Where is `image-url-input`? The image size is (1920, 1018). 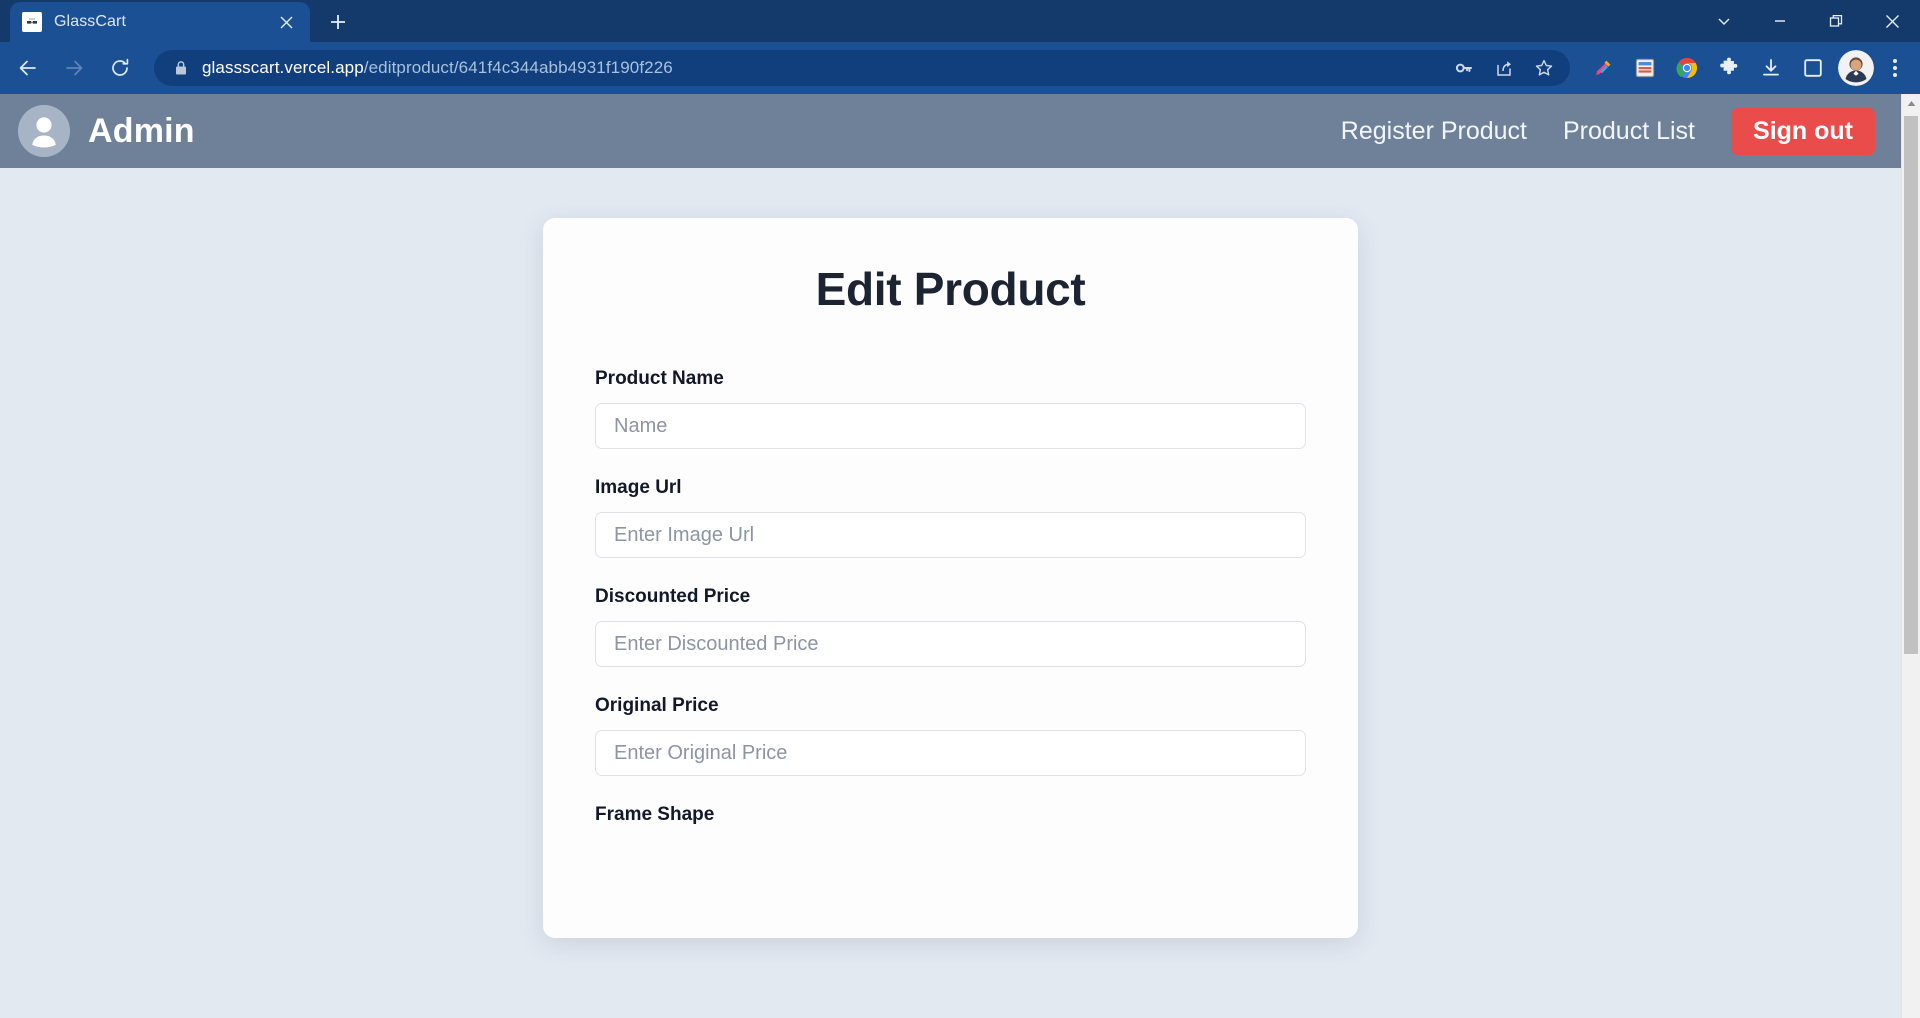
image-url-input is located at coordinates (950, 535).